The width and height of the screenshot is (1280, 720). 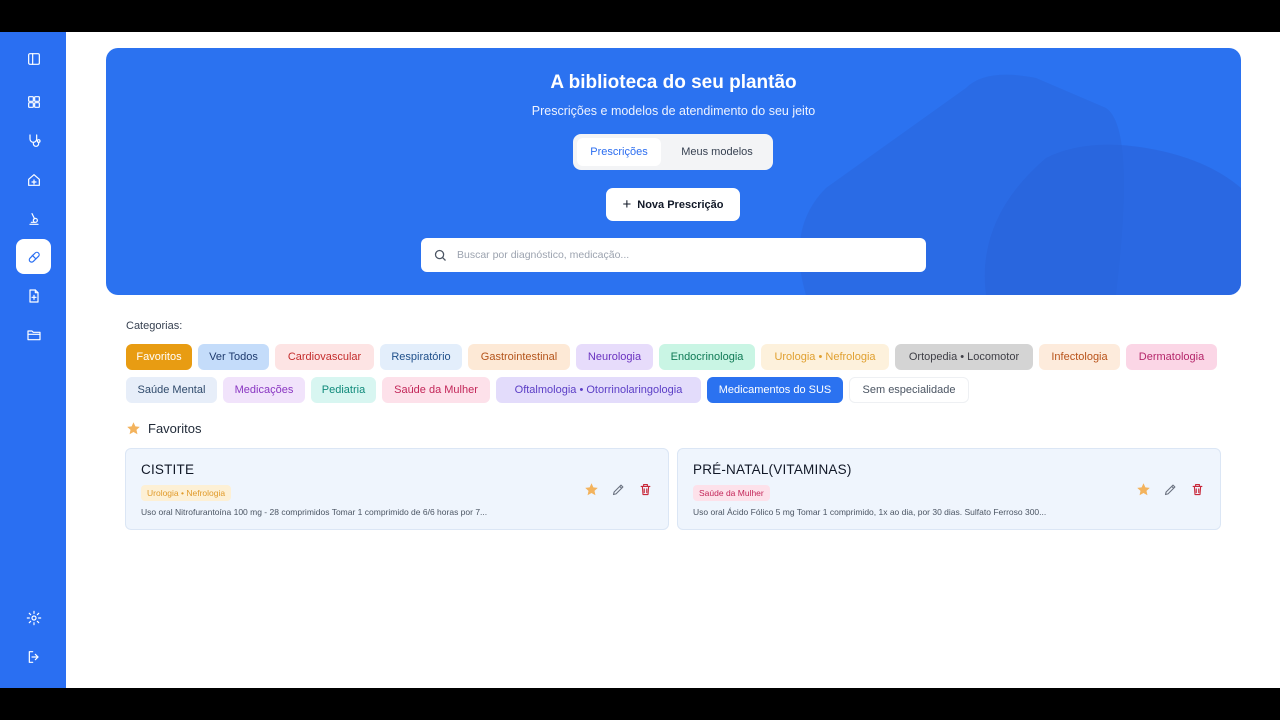 I want to click on category-chip: Saúde Mental, so click(x=171, y=390).